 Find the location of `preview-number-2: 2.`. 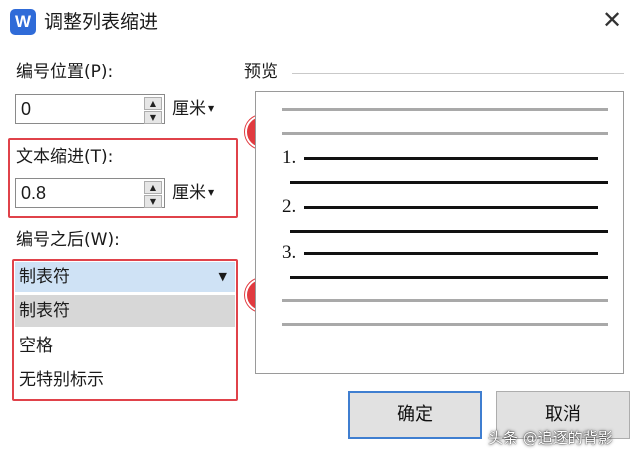

preview-number-2: 2. is located at coordinates (289, 206).